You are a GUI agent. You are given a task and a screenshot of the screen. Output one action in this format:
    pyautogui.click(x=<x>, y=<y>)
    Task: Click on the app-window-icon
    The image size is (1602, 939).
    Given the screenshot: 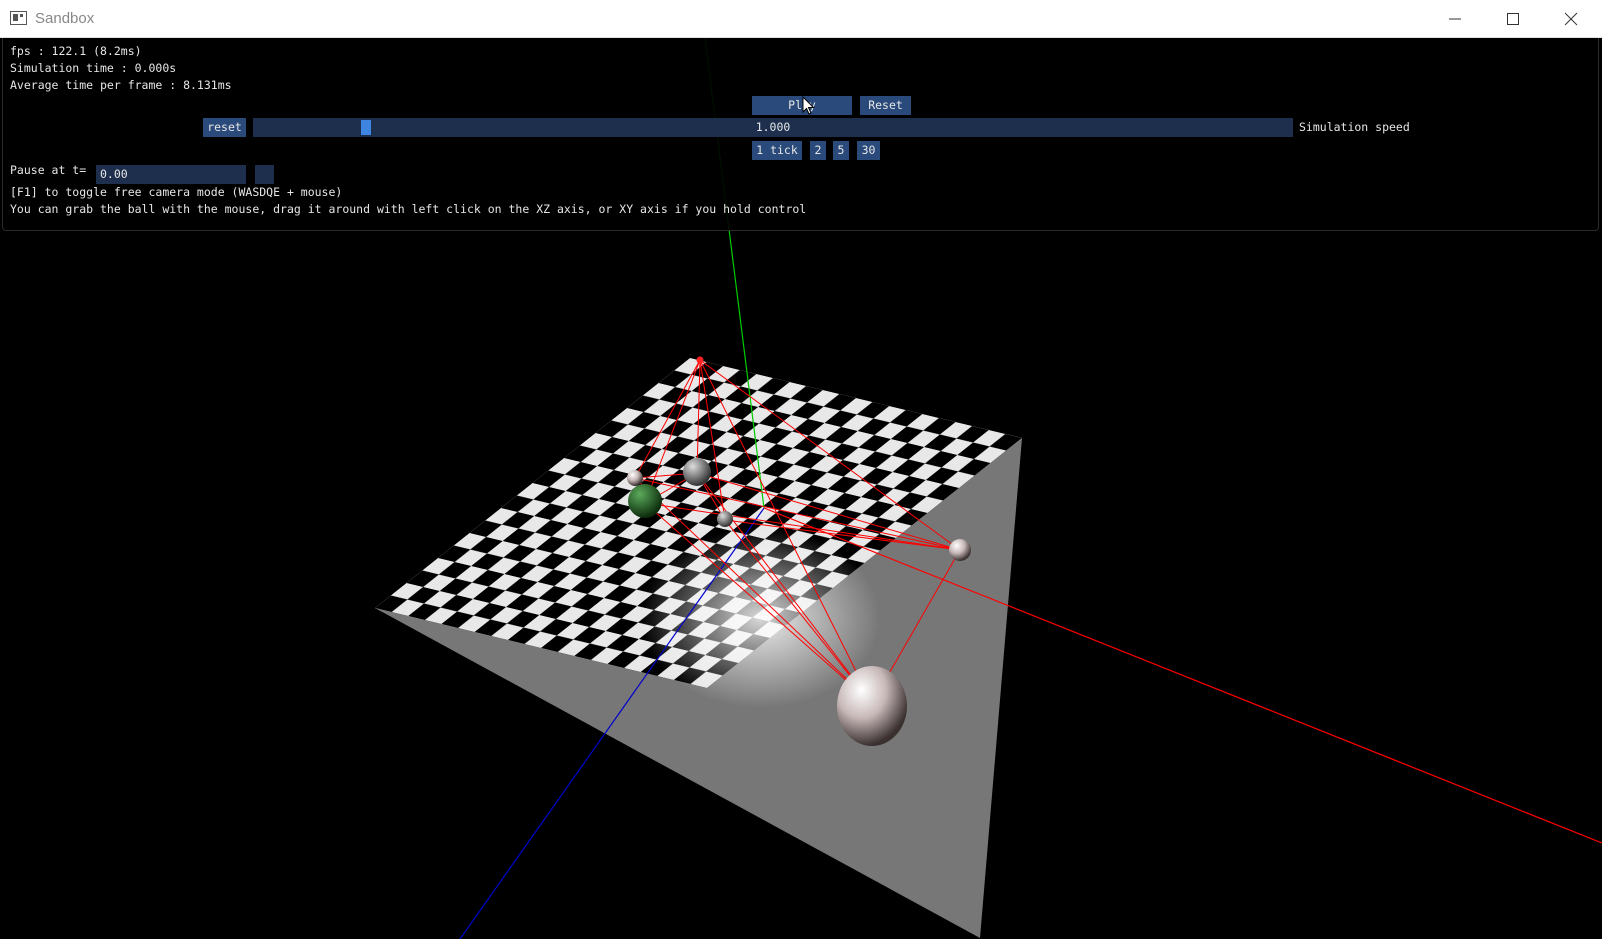 What is the action you would take?
    pyautogui.click(x=18, y=18)
    